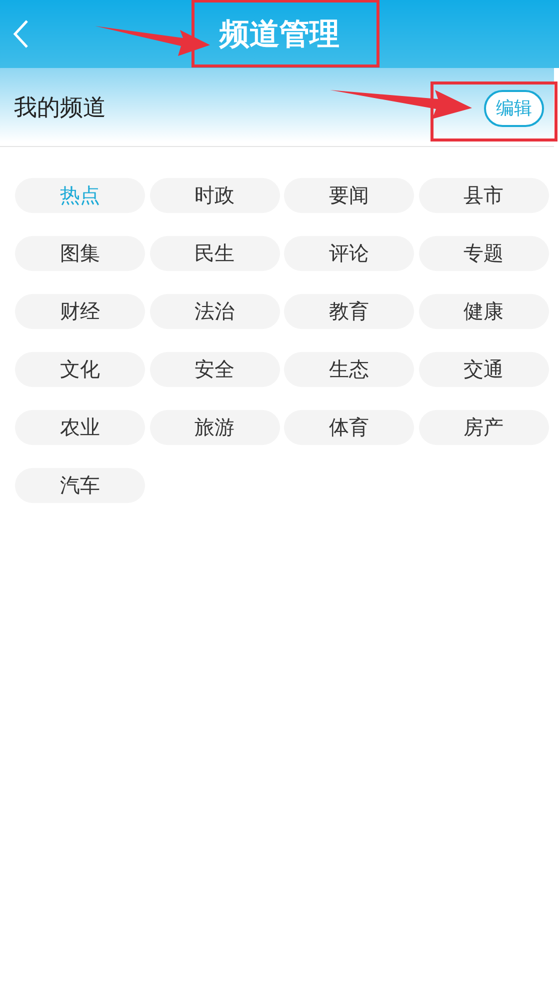  What do you see at coordinates (483, 195) in the screenshot?
I see `channel-chip: 县市` at bounding box center [483, 195].